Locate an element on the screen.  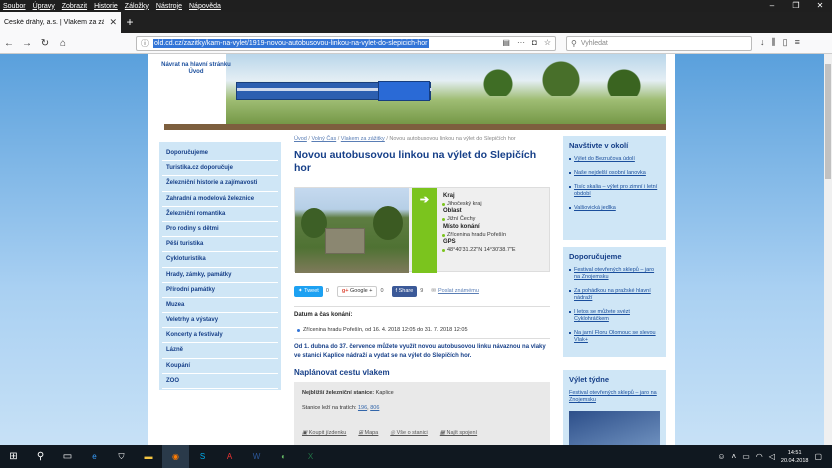
tweet-button: ✦ Tweet is located at coordinates (308, 291).